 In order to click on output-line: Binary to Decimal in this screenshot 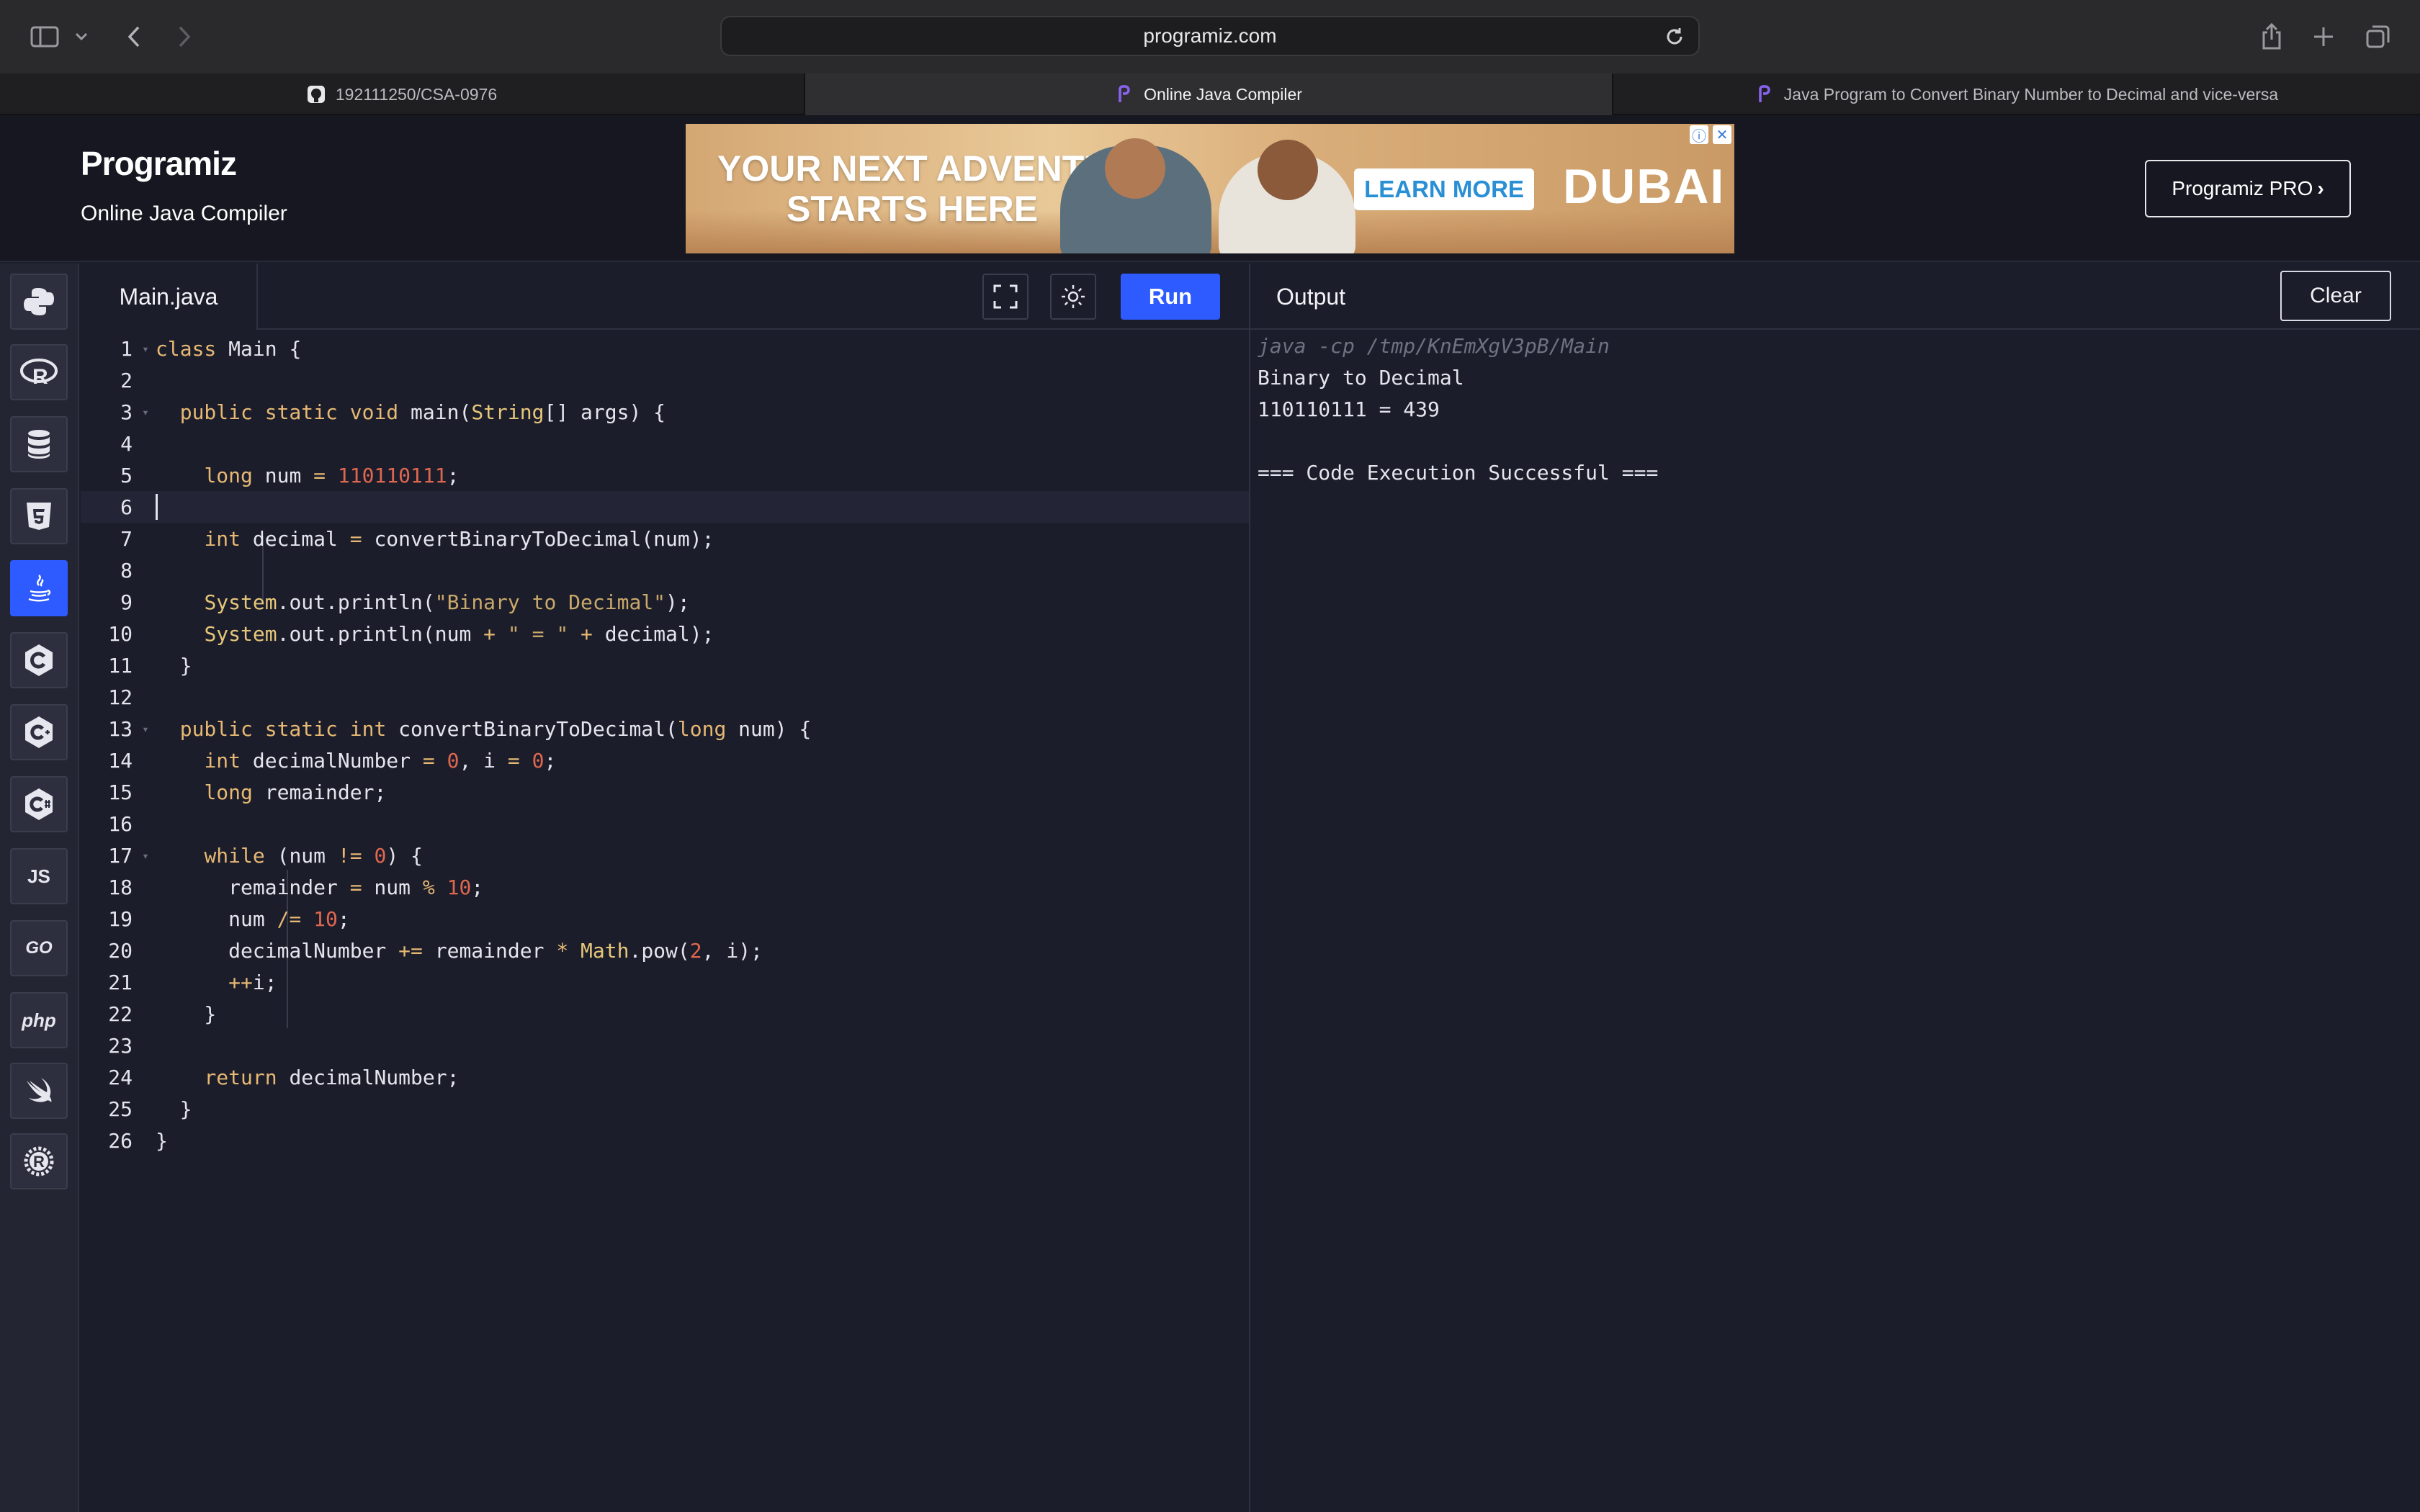, I will do `click(1361, 377)`.